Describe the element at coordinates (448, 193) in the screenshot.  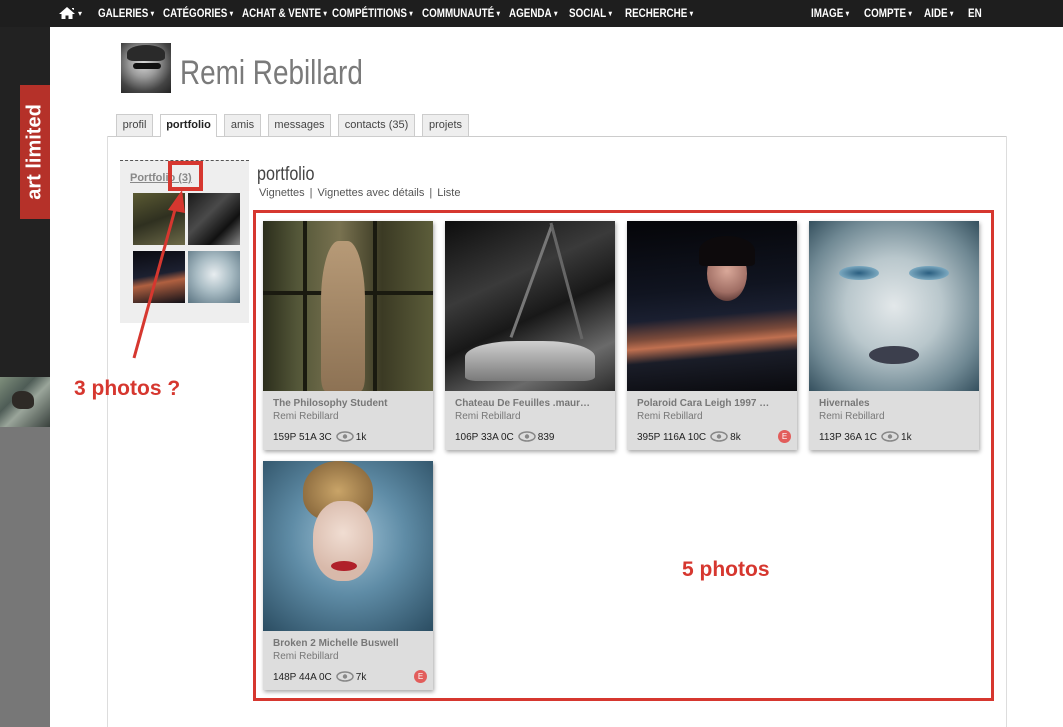
I see `view-liste: Liste` at that location.